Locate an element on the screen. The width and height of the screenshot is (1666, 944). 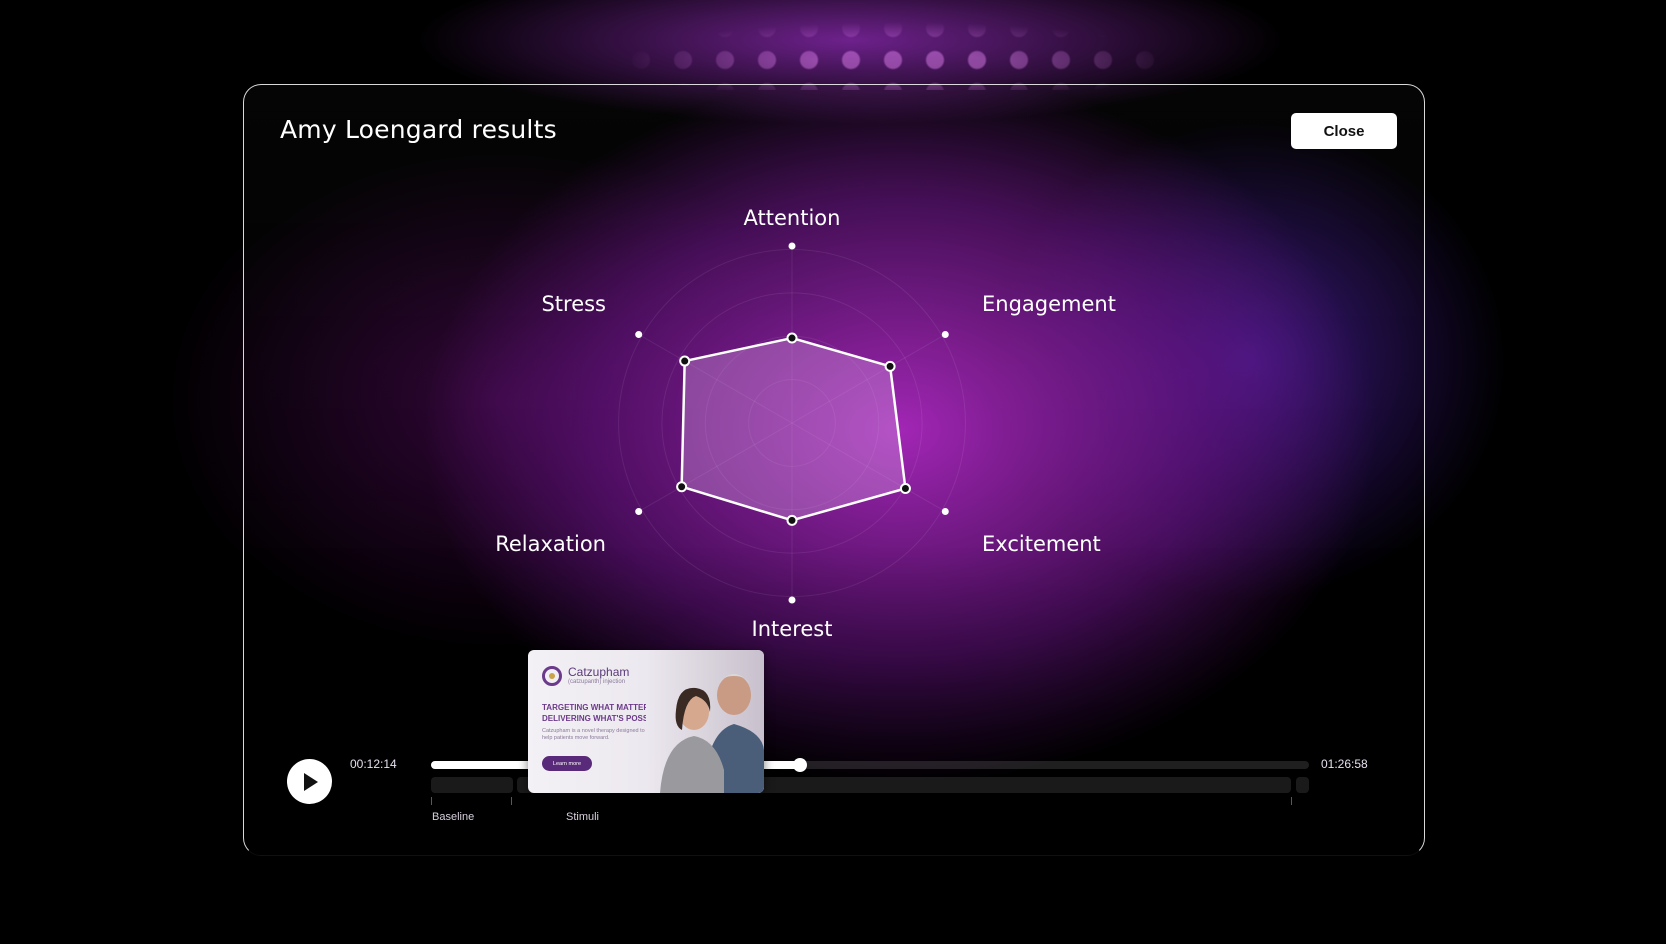
segment-label-baseline: Baseline is located at coordinates (453, 817).